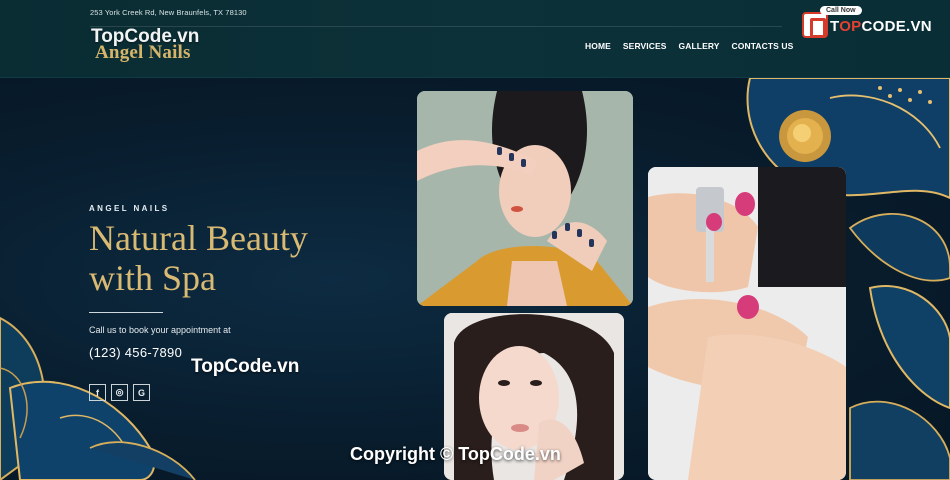 The width and height of the screenshot is (950, 480). Describe the element at coordinates (160, 330) in the screenshot. I see `call-to-book-text: Call us to book your appointment at` at that location.